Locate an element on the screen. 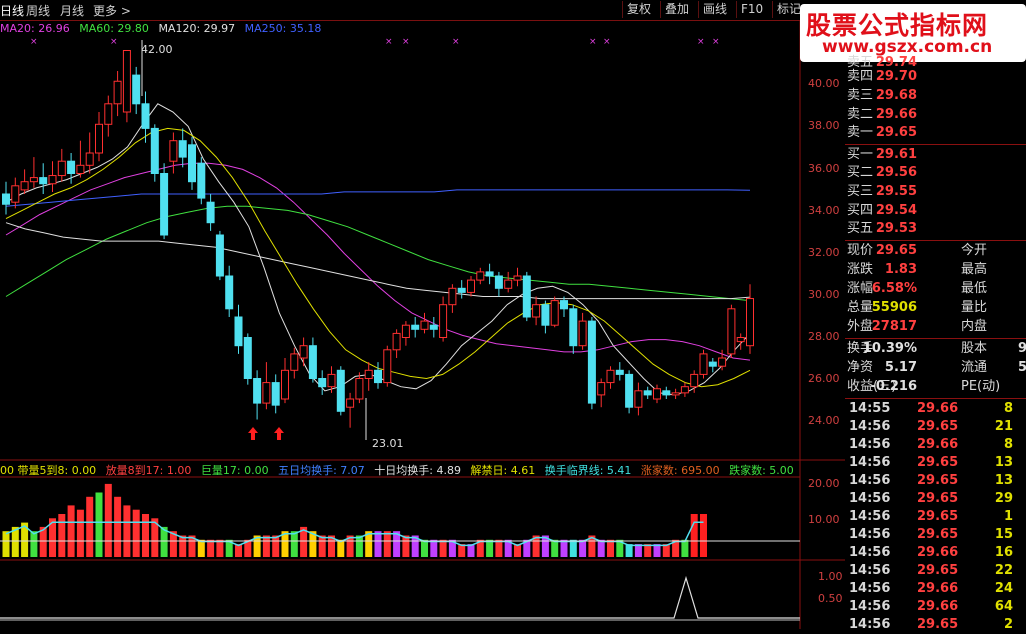  order-book-sell-3: 卖三 29.68 is located at coordinates (936, 96).